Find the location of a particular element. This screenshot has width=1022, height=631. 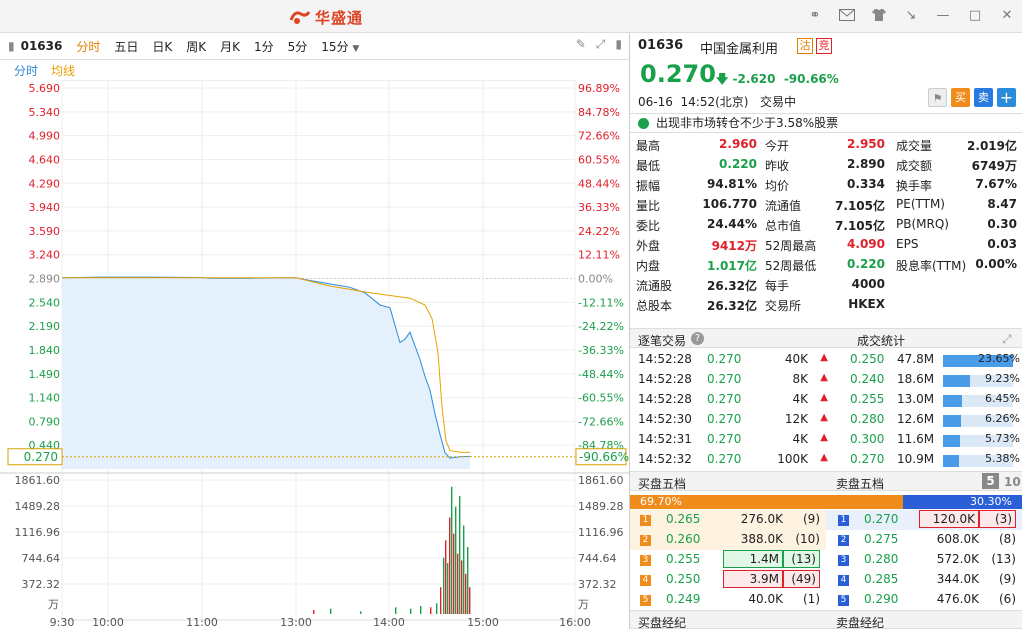

stat-label: 流通股 is located at coordinates (654, 286).